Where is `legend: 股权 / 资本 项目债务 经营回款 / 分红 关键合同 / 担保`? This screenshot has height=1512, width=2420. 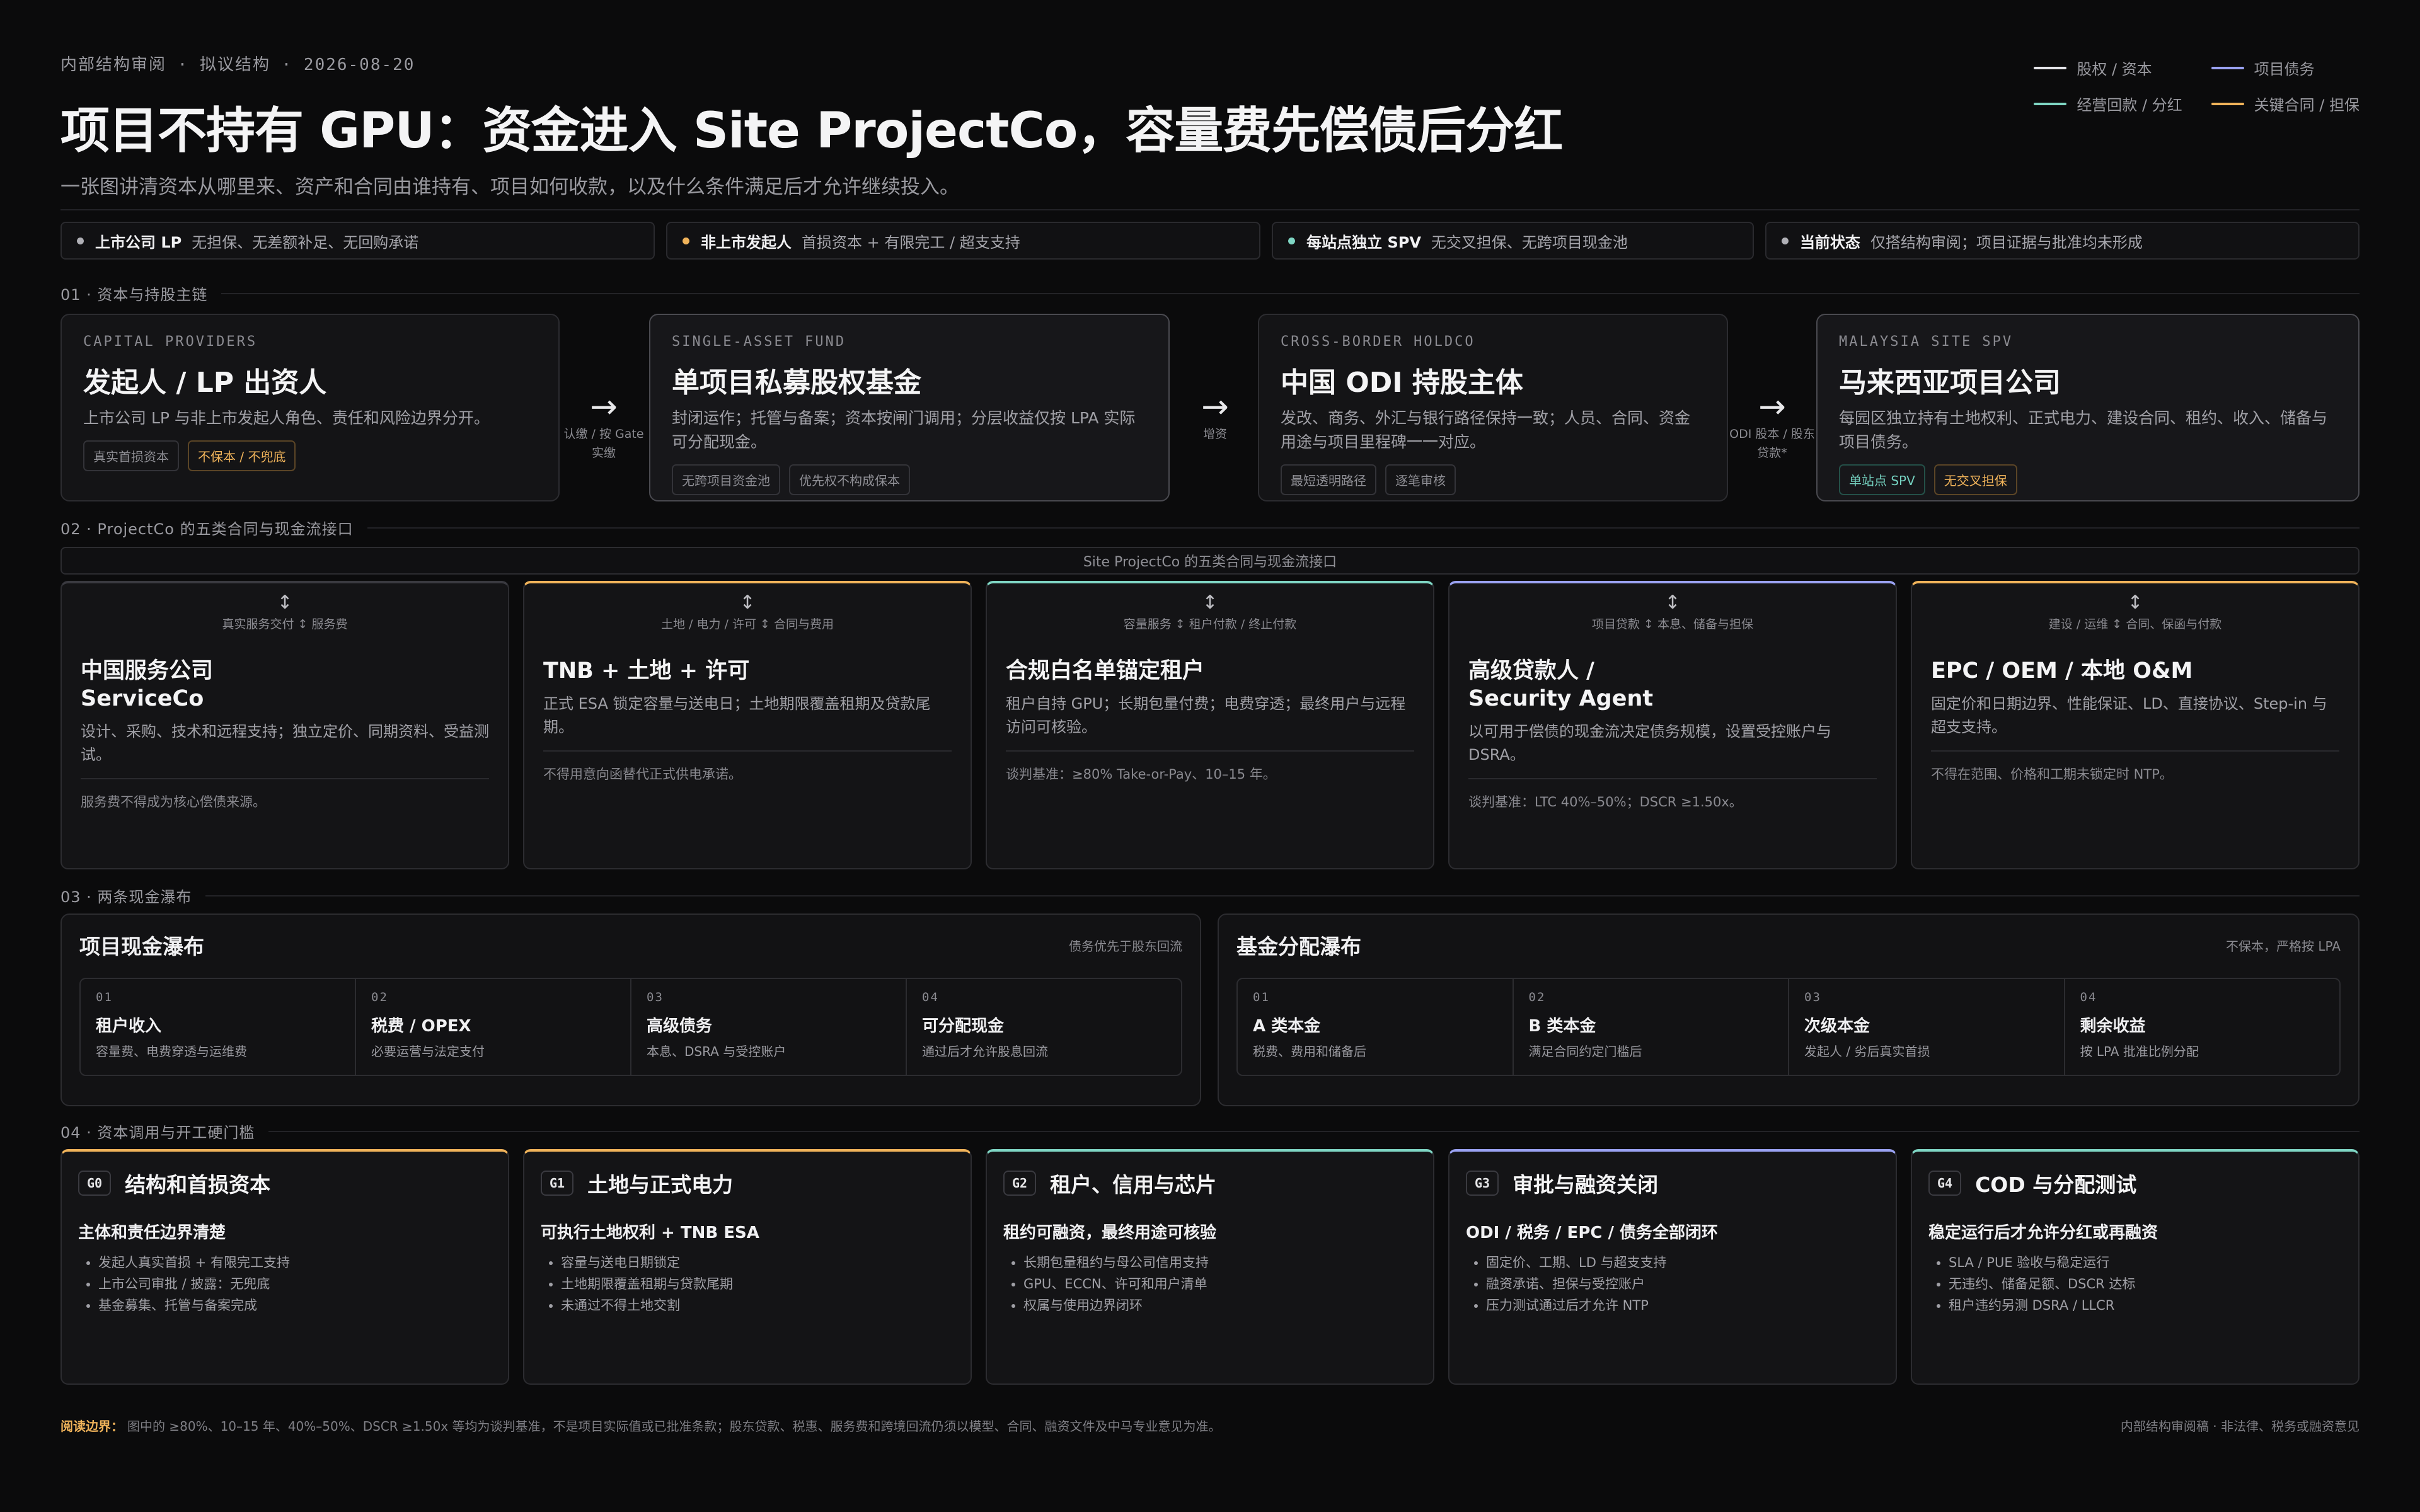
legend: 股权 / 资本 项目债务 经营回款 / 分红 关键合同 / 担保 is located at coordinates (2197, 86).